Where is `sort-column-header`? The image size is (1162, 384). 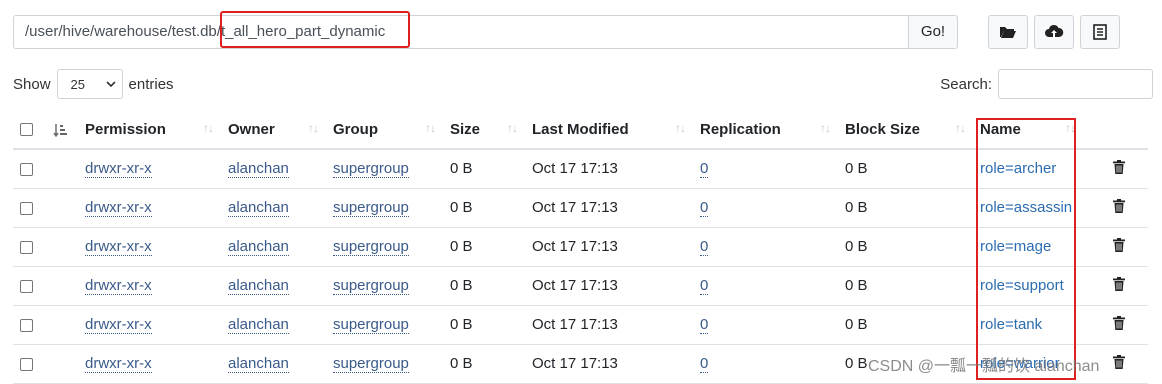 sort-column-header is located at coordinates (62, 130).